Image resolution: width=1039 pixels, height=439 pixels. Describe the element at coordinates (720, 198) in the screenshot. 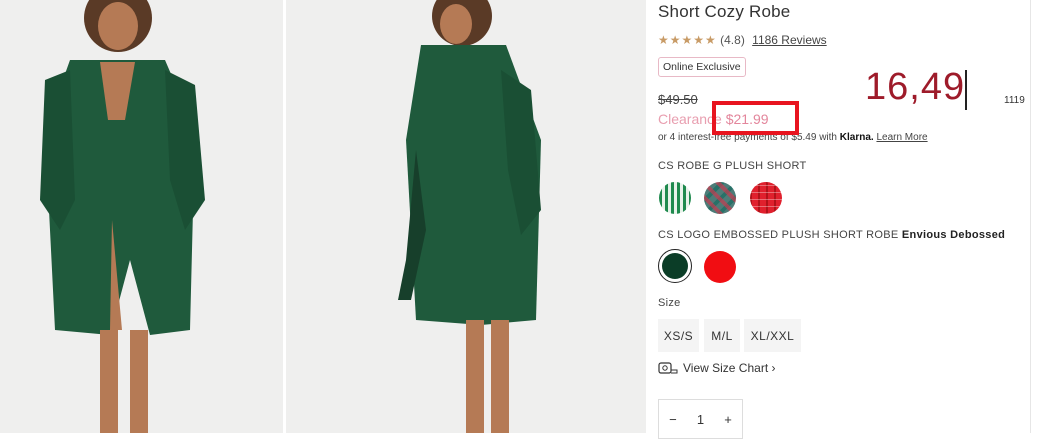

I see `swatch-teal-plaid` at that location.